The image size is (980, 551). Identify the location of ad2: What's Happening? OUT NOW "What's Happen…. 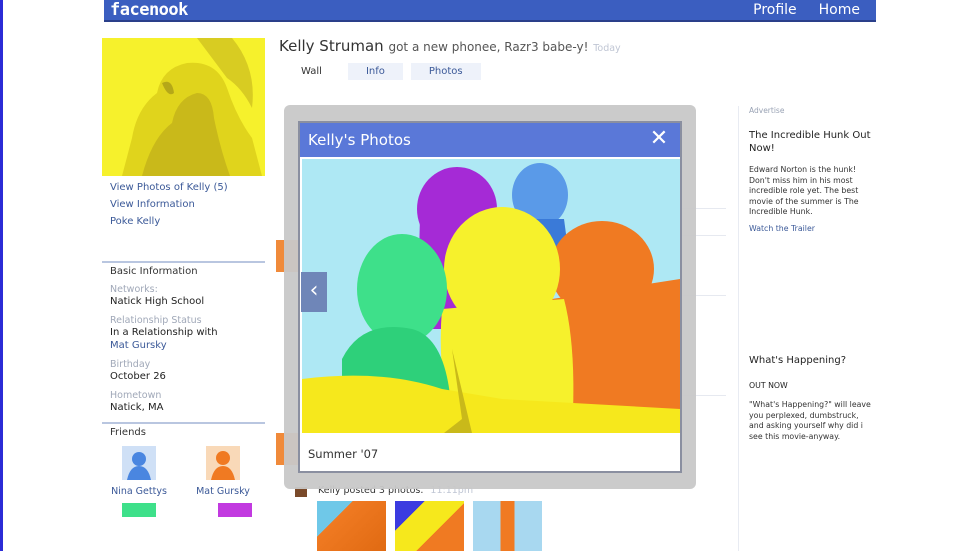
(811, 398).